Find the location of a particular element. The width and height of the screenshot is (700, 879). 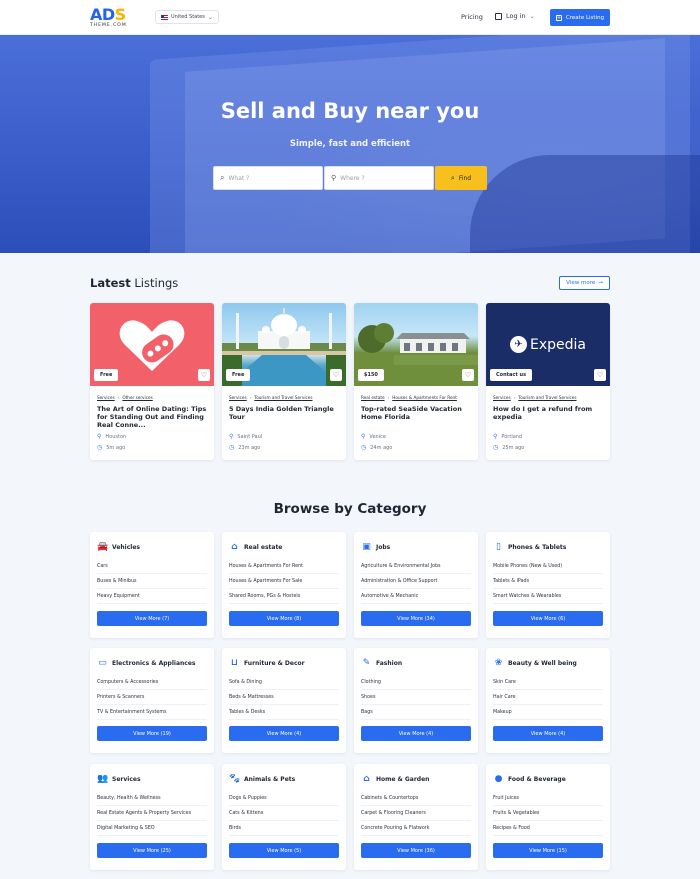

listing-title: How do I get a refund from expedia is located at coordinates (548, 418).